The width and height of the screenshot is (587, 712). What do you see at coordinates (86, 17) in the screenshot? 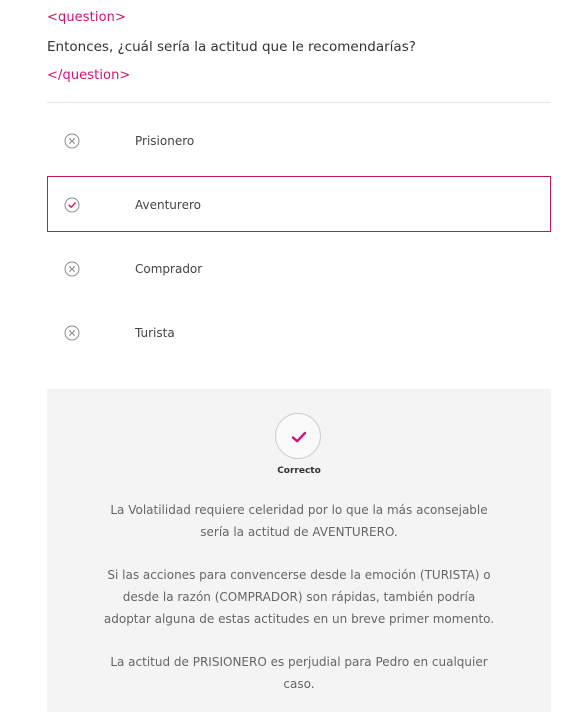
I see `question-open-tag: <question>` at bounding box center [86, 17].